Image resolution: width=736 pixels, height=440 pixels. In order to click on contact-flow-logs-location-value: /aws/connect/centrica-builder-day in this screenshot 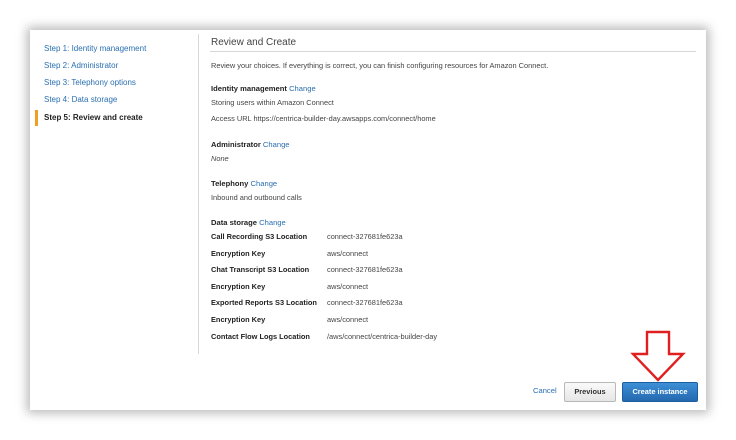, I will do `click(382, 336)`.